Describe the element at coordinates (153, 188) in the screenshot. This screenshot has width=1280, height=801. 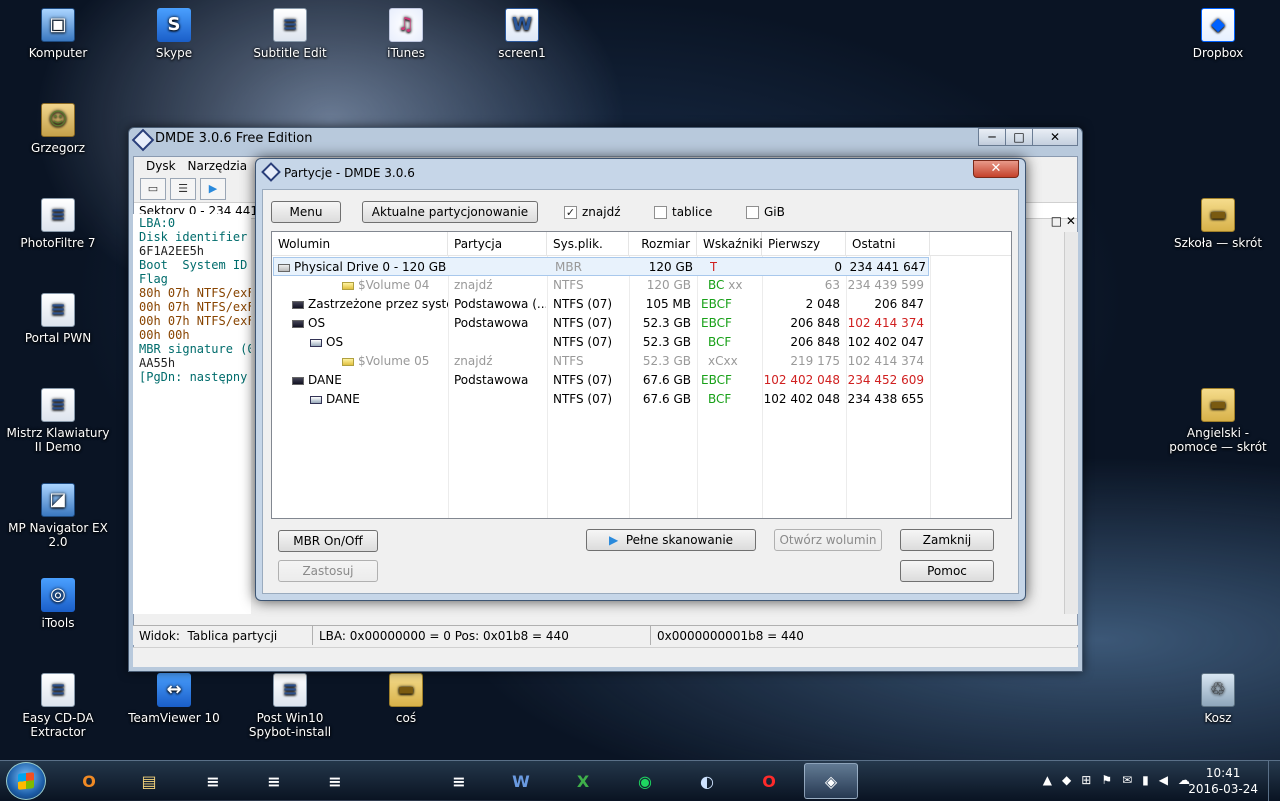
I see `drive-tool-icon: ▭` at that location.